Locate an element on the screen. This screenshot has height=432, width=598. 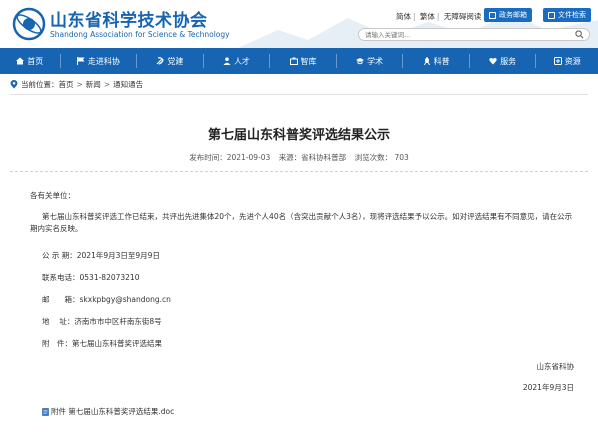
think-tank-icon is located at coordinates (293, 61).